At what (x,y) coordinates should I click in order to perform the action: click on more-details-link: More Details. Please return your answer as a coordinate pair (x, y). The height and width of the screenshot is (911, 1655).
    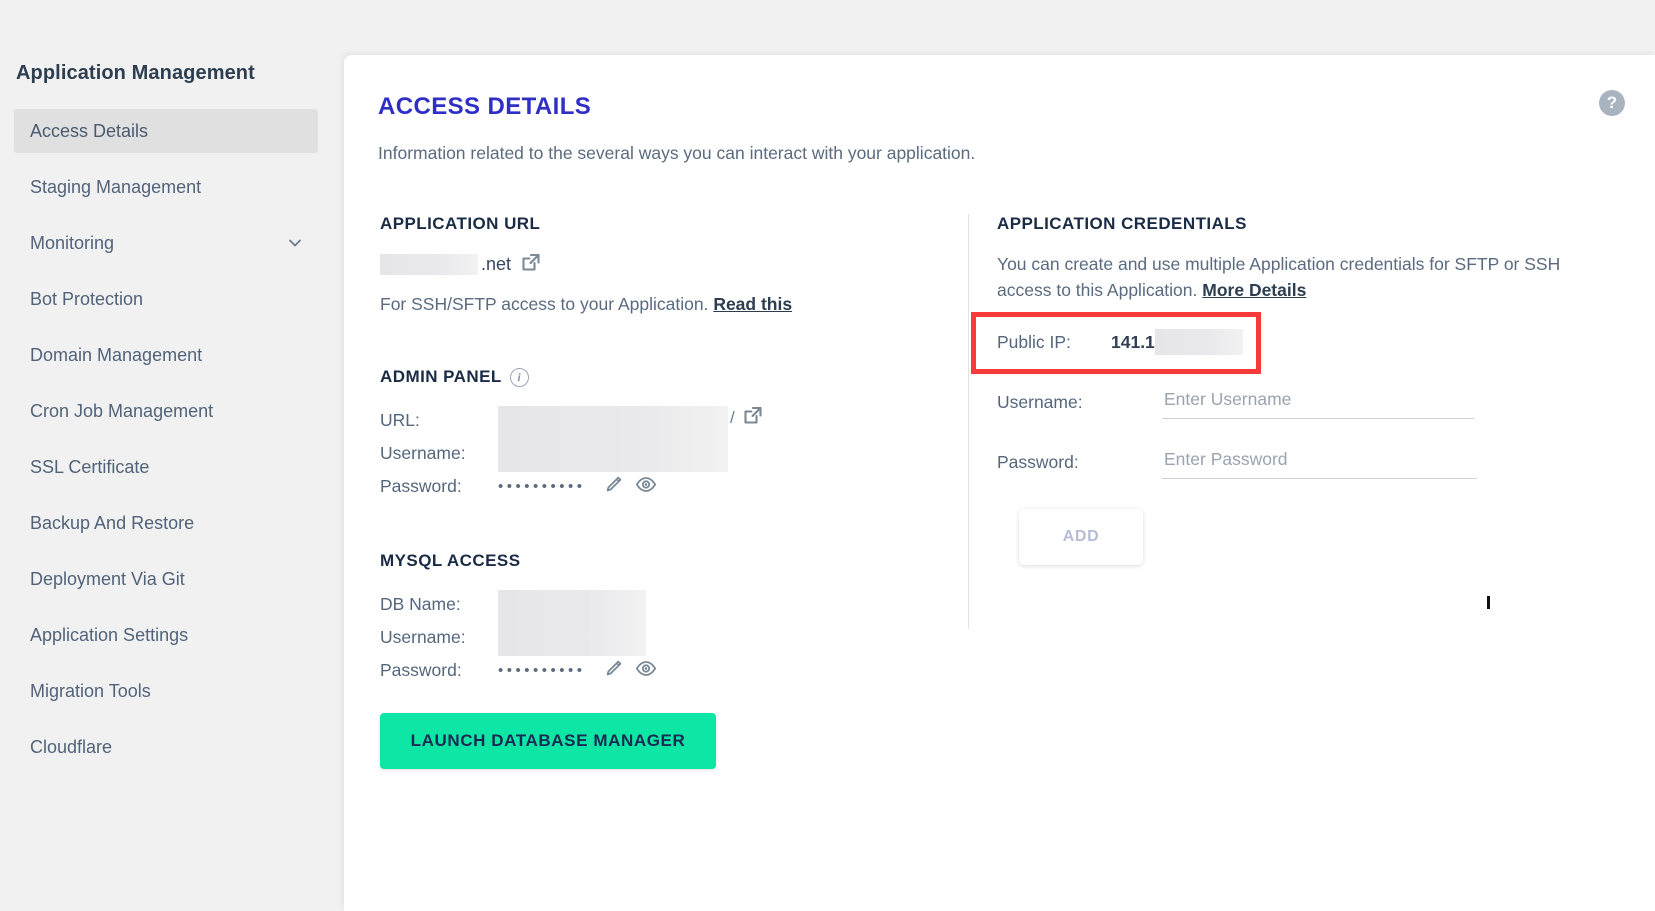
    Looking at the image, I should click on (1254, 290).